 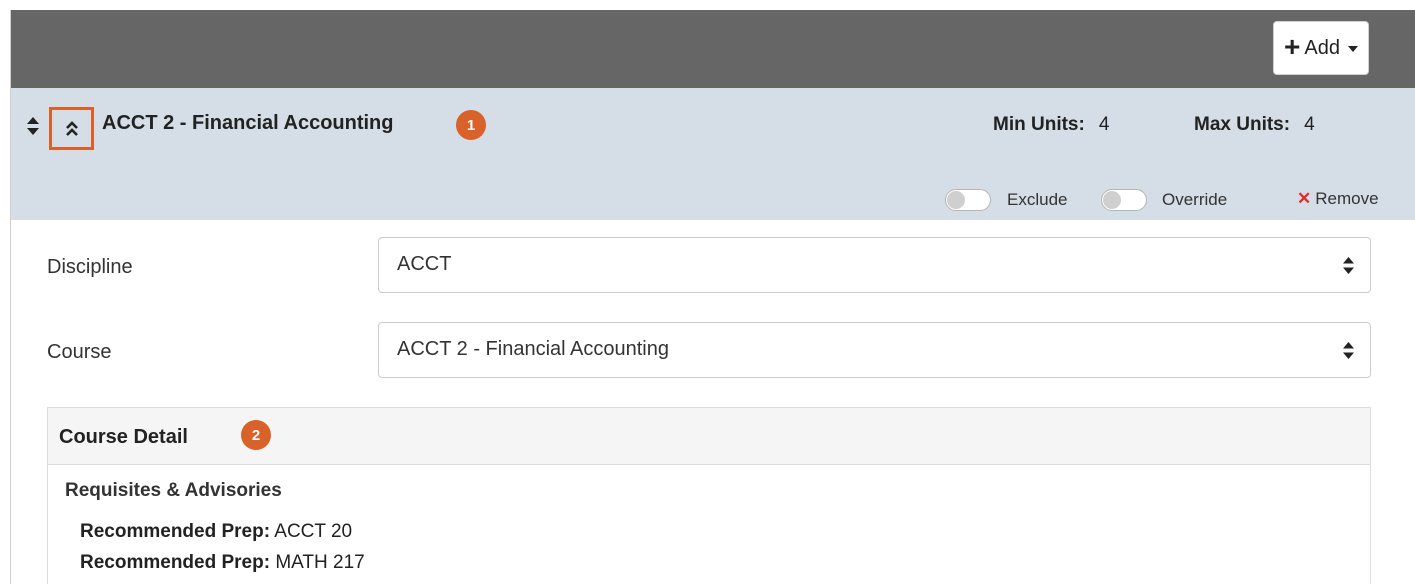 What do you see at coordinates (471, 125) in the screenshot?
I see `callout-badge-1: 1` at bounding box center [471, 125].